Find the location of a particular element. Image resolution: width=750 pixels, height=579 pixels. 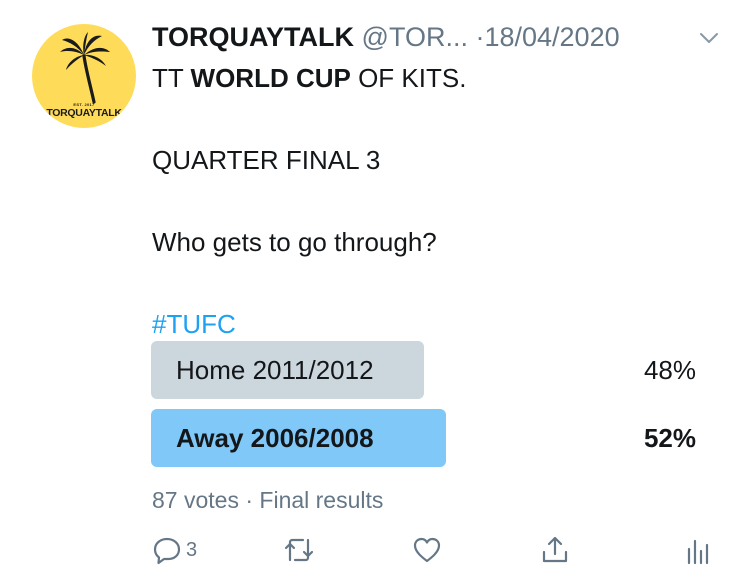

tweet-text-line-1: TT WORLD CUP OF KITS. is located at coordinates (432, 78).